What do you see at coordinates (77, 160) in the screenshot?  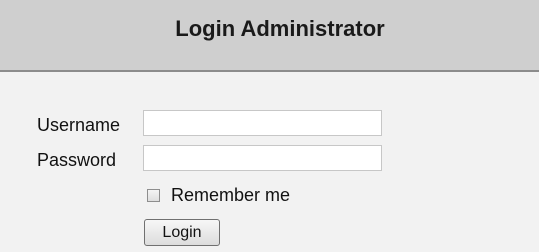 I see `password-label: Password` at bounding box center [77, 160].